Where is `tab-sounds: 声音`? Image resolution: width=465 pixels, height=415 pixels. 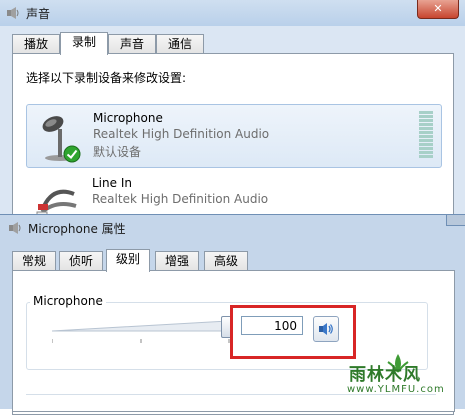
tab-sounds: 声音 is located at coordinates (132, 43).